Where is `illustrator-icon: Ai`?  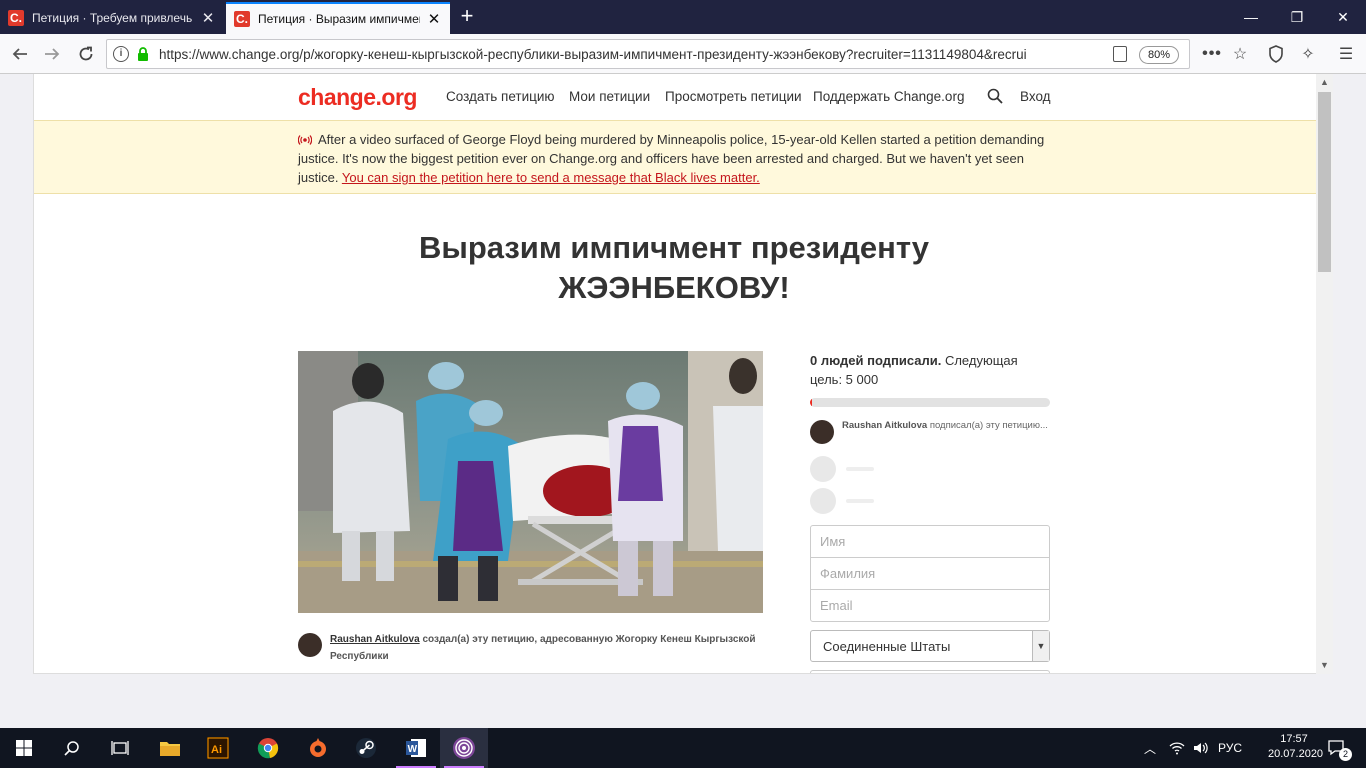
illustrator-icon: Ai is located at coordinates (218, 748).